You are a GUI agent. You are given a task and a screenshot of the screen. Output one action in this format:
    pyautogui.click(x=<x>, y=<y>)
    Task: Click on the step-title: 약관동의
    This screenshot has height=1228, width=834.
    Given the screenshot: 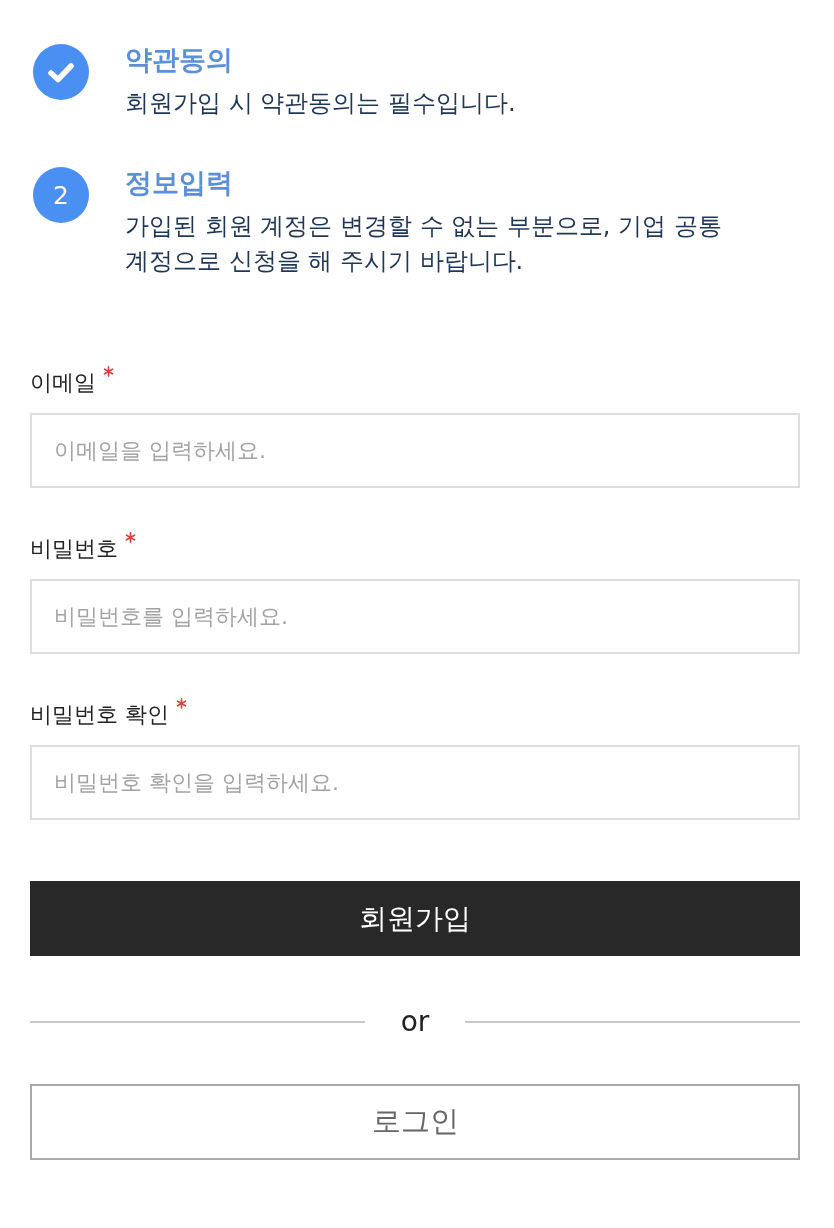 What is the action you would take?
    pyautogui.click(x=179, y=60)
    